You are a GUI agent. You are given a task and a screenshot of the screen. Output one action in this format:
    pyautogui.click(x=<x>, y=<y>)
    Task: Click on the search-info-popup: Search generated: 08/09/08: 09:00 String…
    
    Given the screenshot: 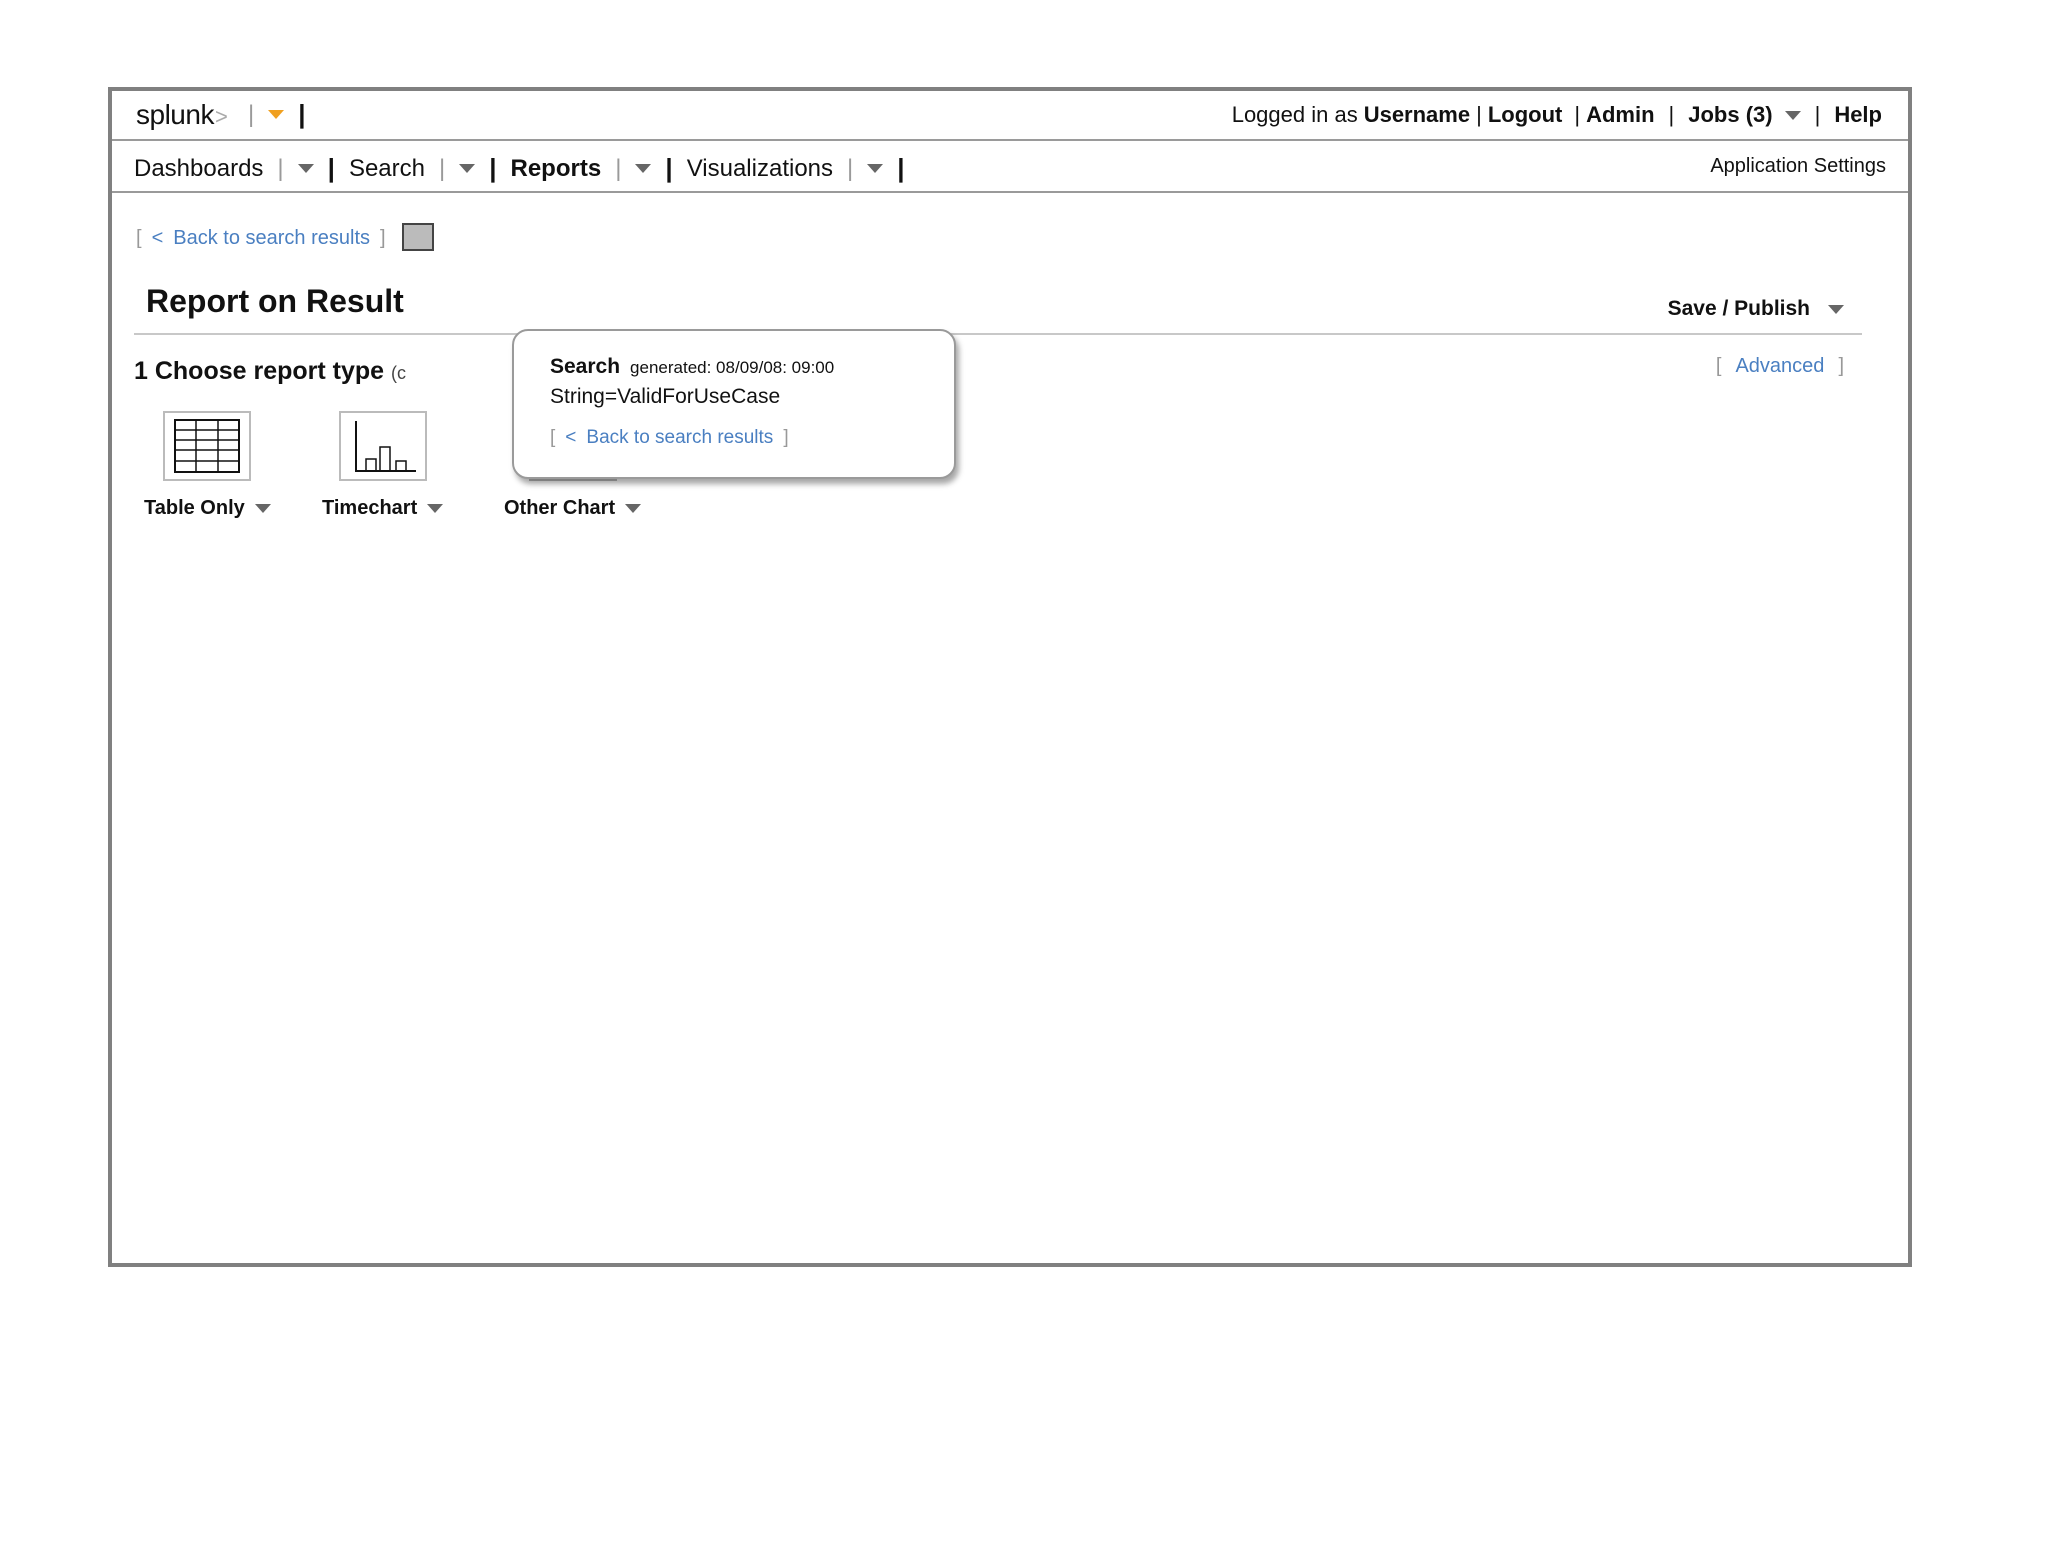 What is the action you would take?
    pyautogui.click(x=734, y=404)
    